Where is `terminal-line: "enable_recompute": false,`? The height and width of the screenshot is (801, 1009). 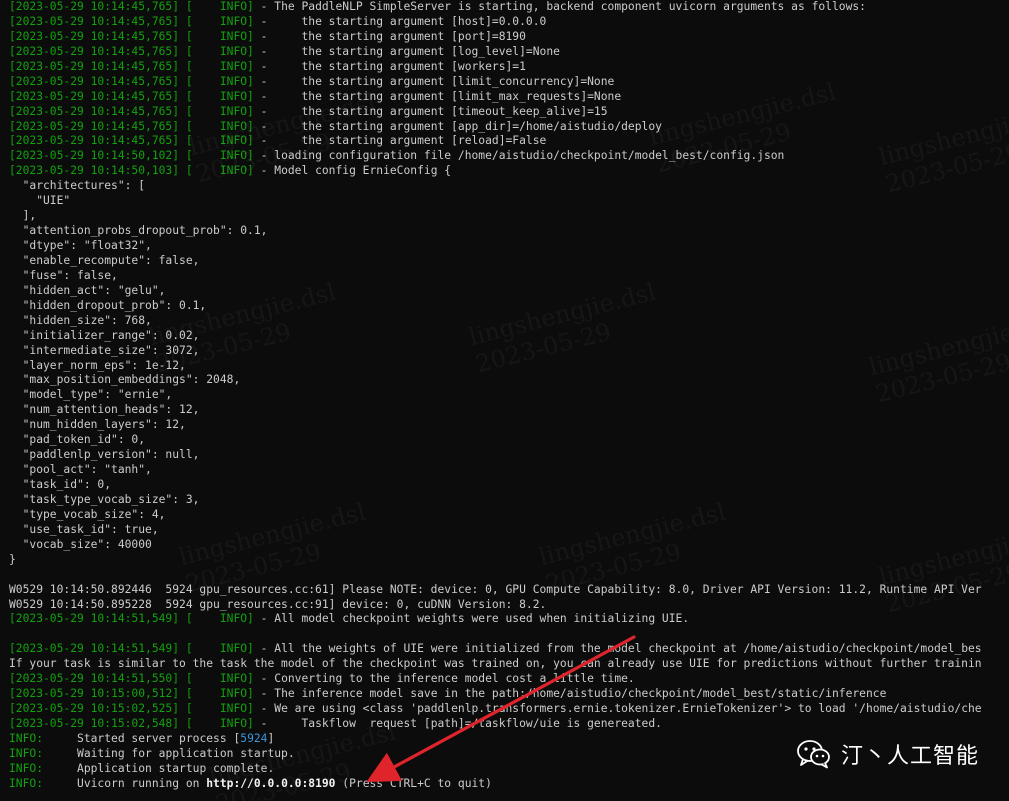
terminal-line: "enable_recompute": false, is located at coordinates (509, 261).